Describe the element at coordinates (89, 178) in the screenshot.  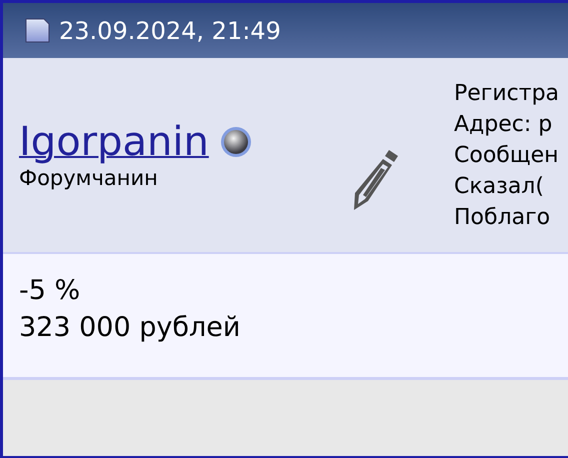
I see `user-rank: Форумчанин` at that location.